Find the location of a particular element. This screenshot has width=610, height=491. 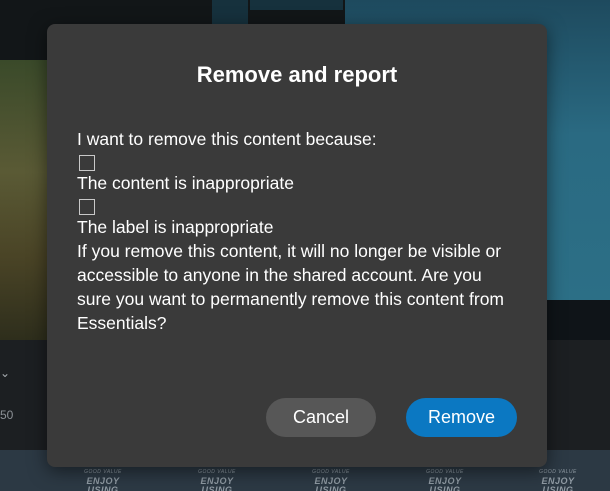

content-inappropriate-label: The content is inappropriate is located at coordinates (297, 183).